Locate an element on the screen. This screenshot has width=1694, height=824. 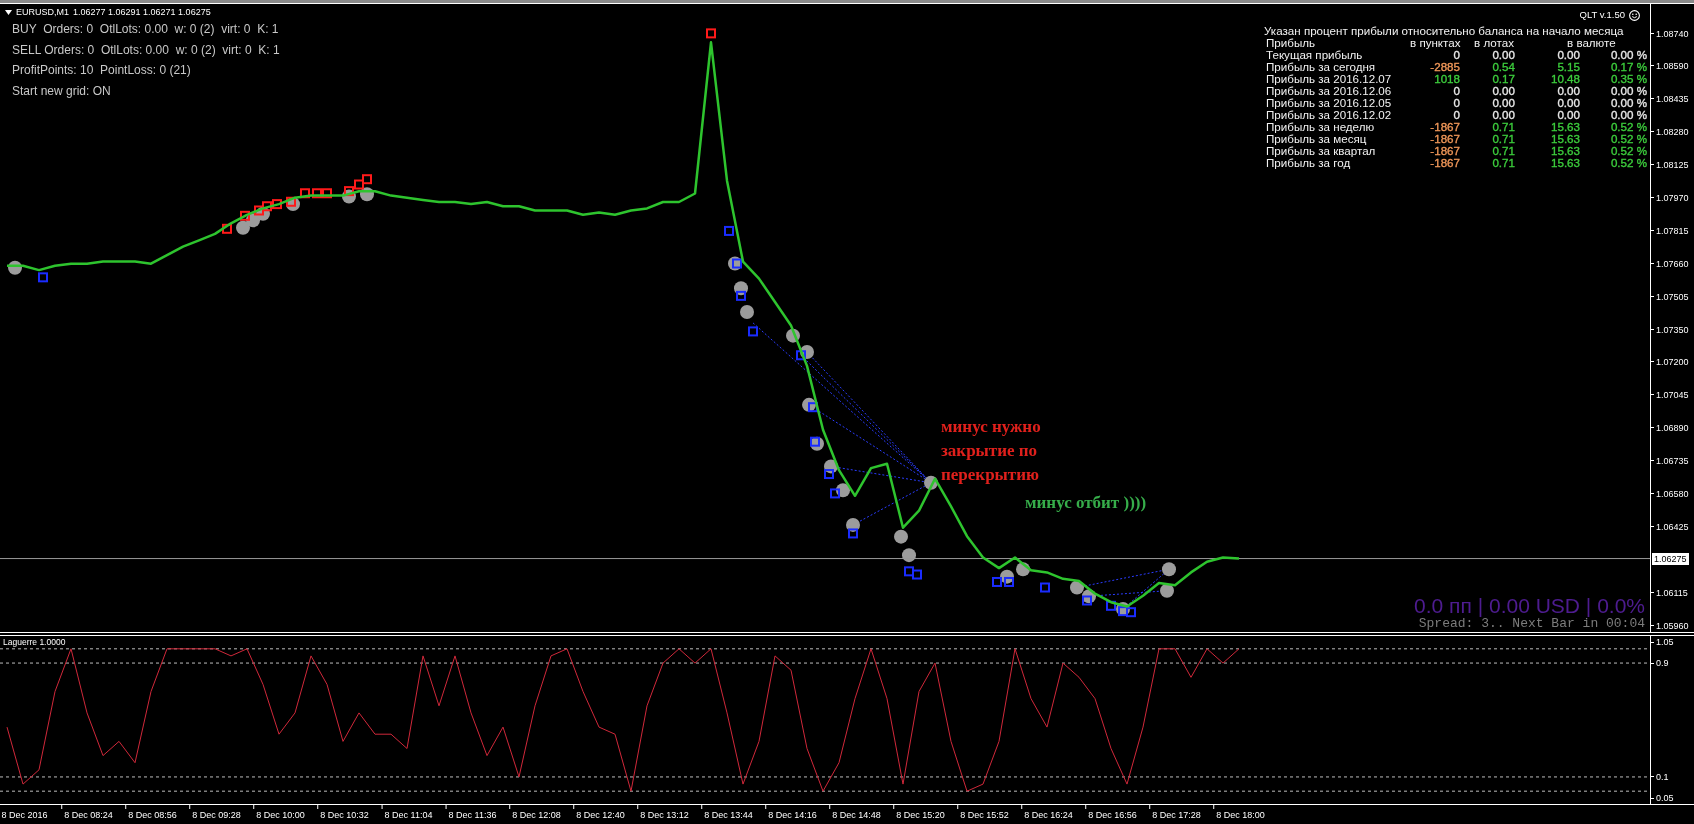
time-label: 8 Dec 12:08 is located at coordinates (535, 813).